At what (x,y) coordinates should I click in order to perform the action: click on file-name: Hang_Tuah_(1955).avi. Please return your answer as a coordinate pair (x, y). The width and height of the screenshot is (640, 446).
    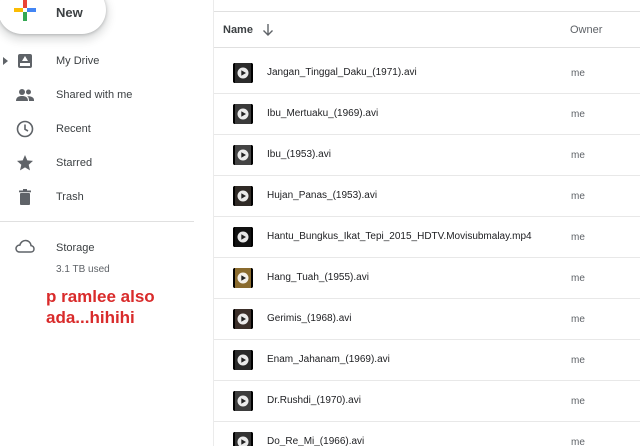
    Looking at the image, I should click on (318, 277).